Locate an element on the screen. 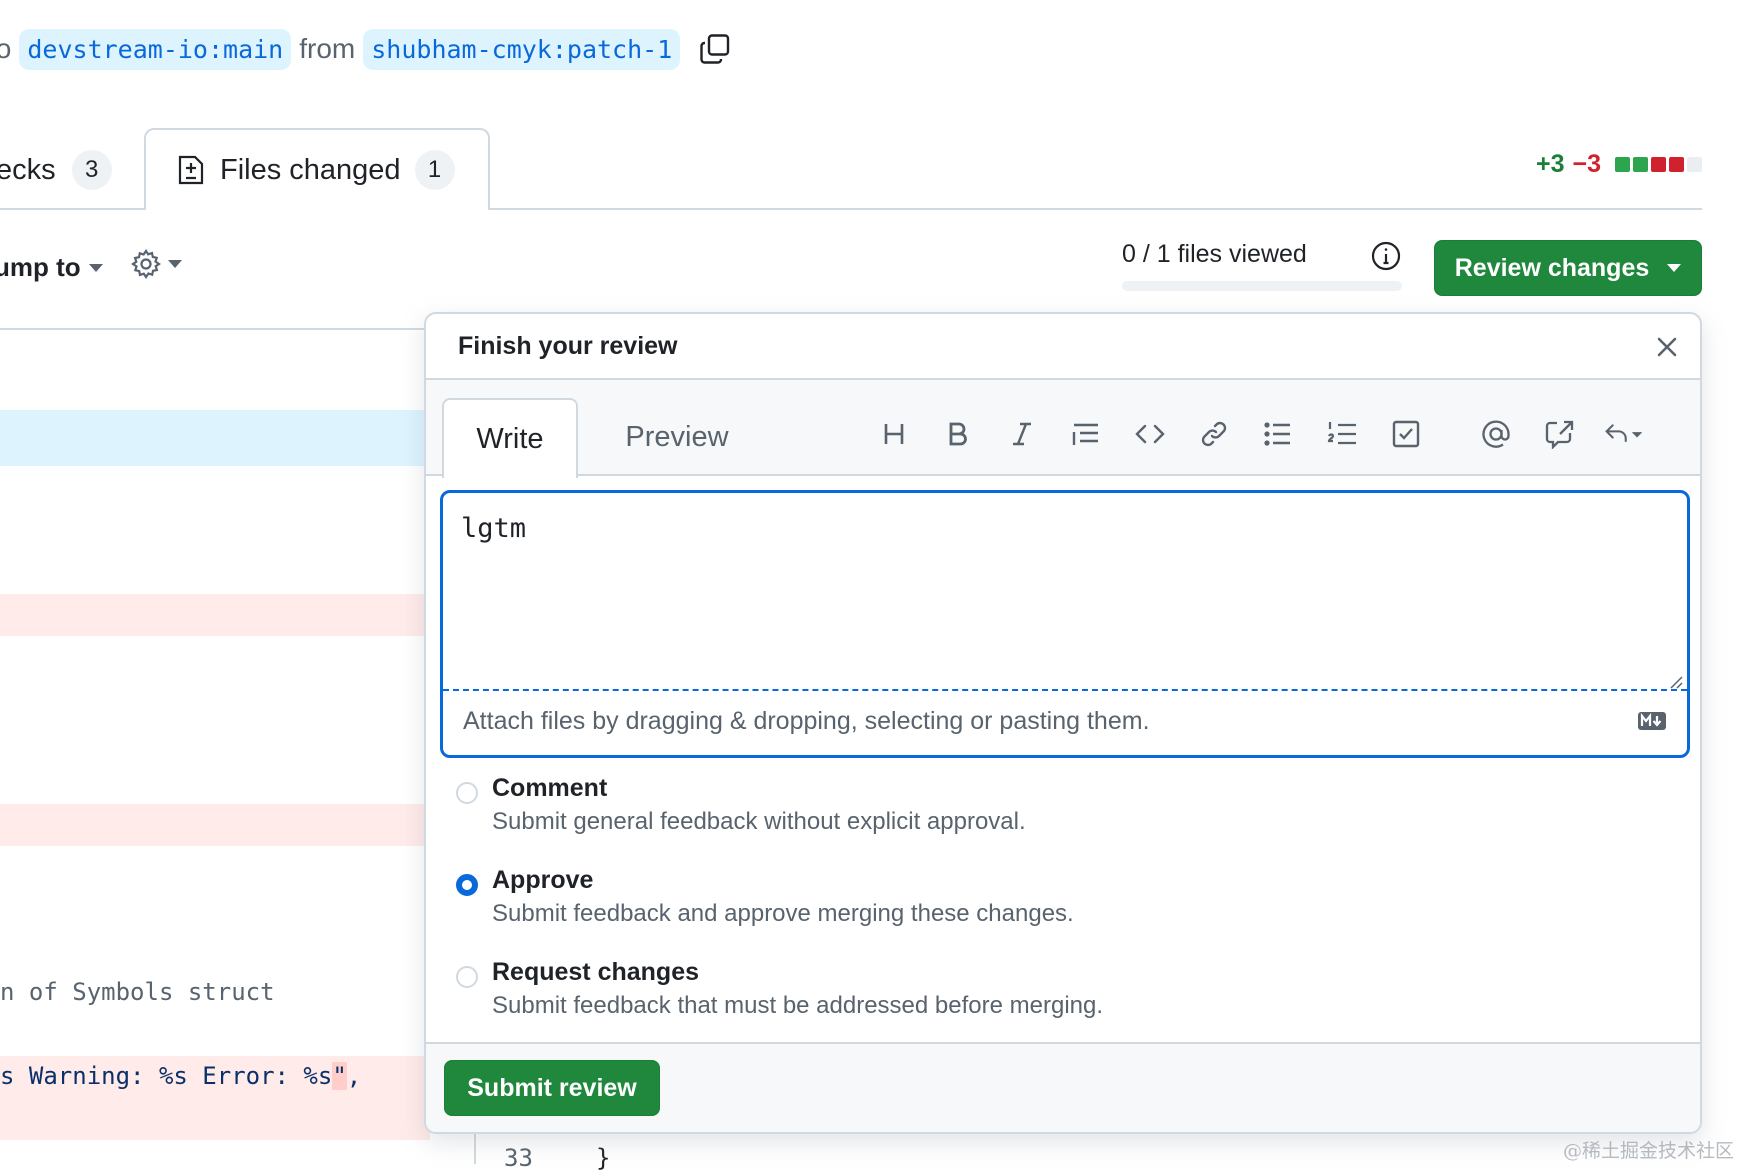 Image resolution: width=1744 pixels, height=1172 pixels. review-option-label: Comment is located at coordinates (550, 788).